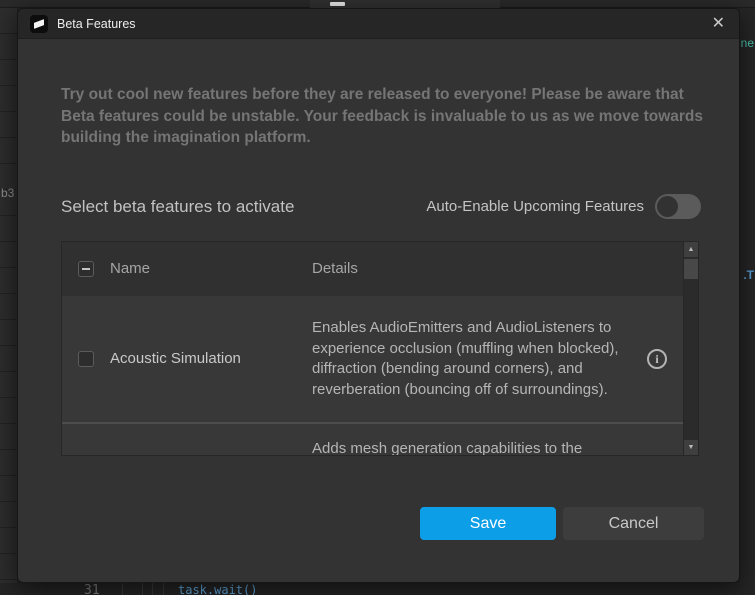  What do you see at coordinates (335, 268) in the screenshot?
I see `column-header-details: Details` at bounding box center [335, 268].